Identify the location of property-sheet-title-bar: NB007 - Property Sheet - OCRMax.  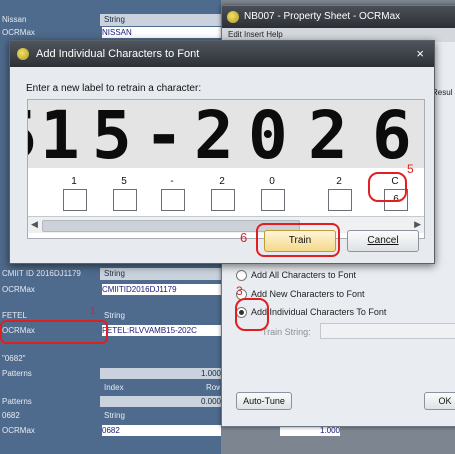
(338, 17).